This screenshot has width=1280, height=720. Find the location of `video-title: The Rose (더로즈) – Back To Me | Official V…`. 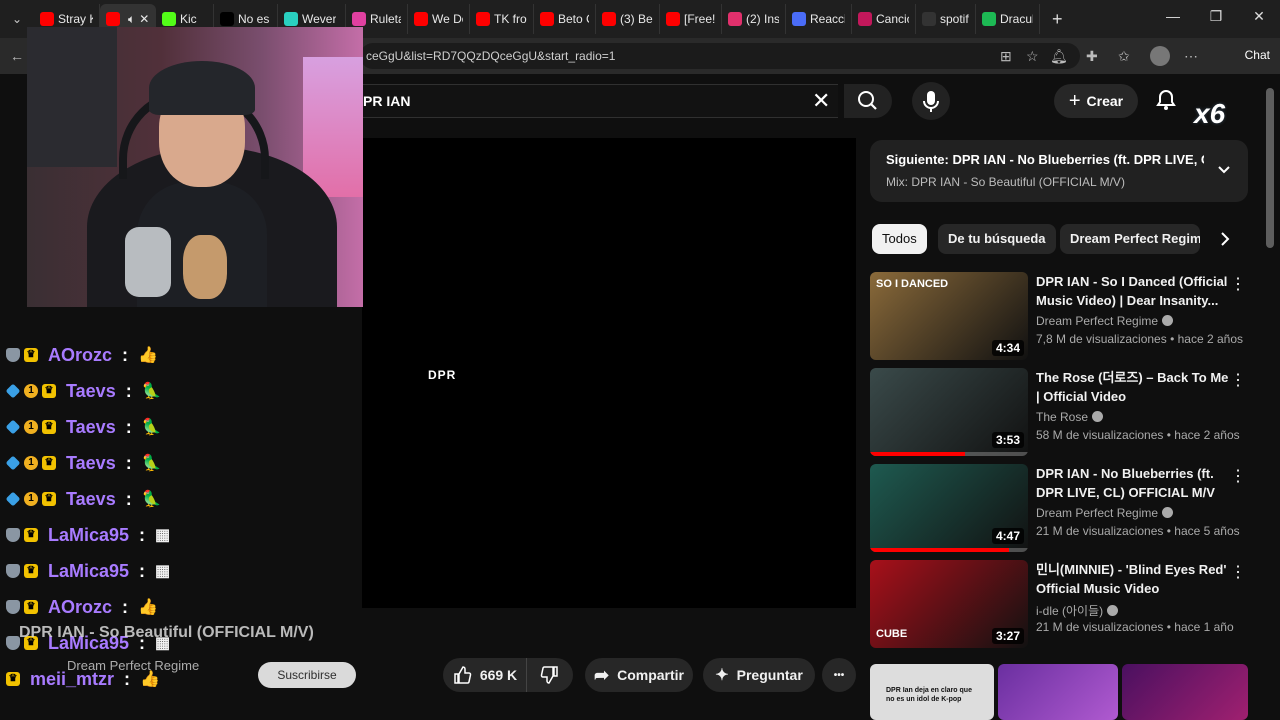

video-title: The Rose (더로즈) – Back To Me | Official V… is located at coordinates (1134, 387).